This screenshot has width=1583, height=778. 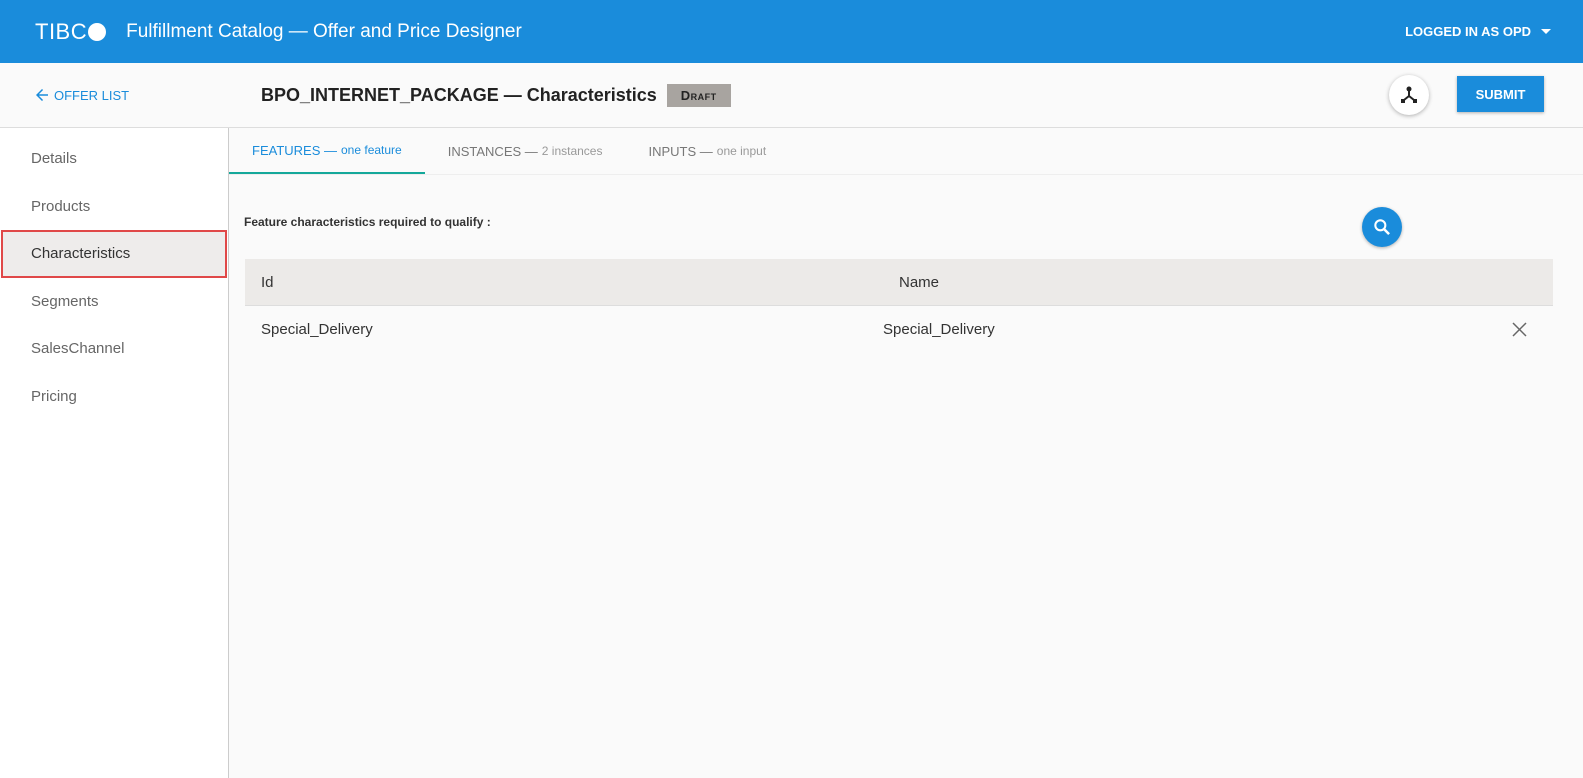 I want to click on search-icon, so click(x=1382, y=227).